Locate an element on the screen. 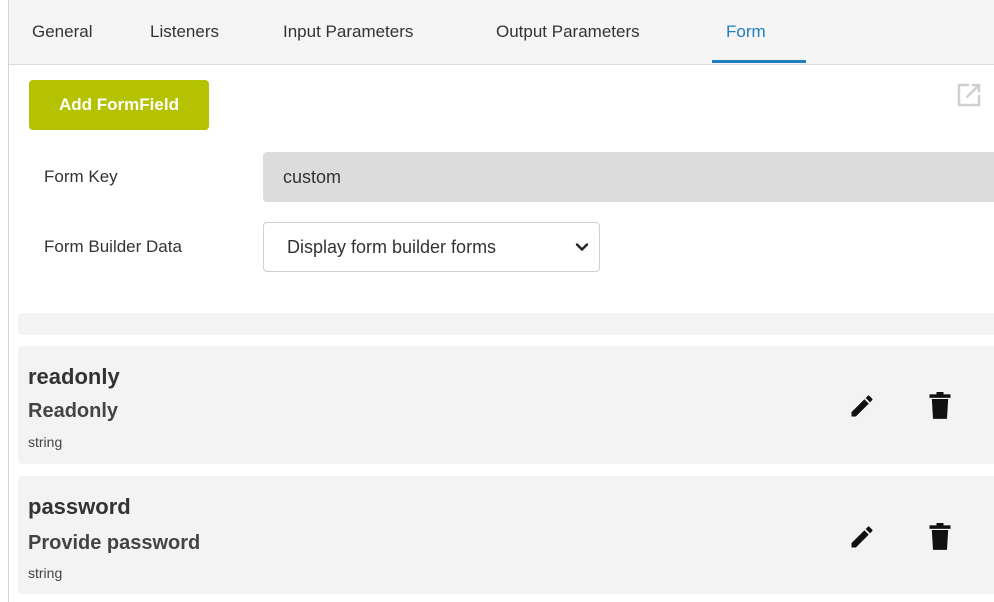  tab-form: Form is located at coordinates (746, 32).